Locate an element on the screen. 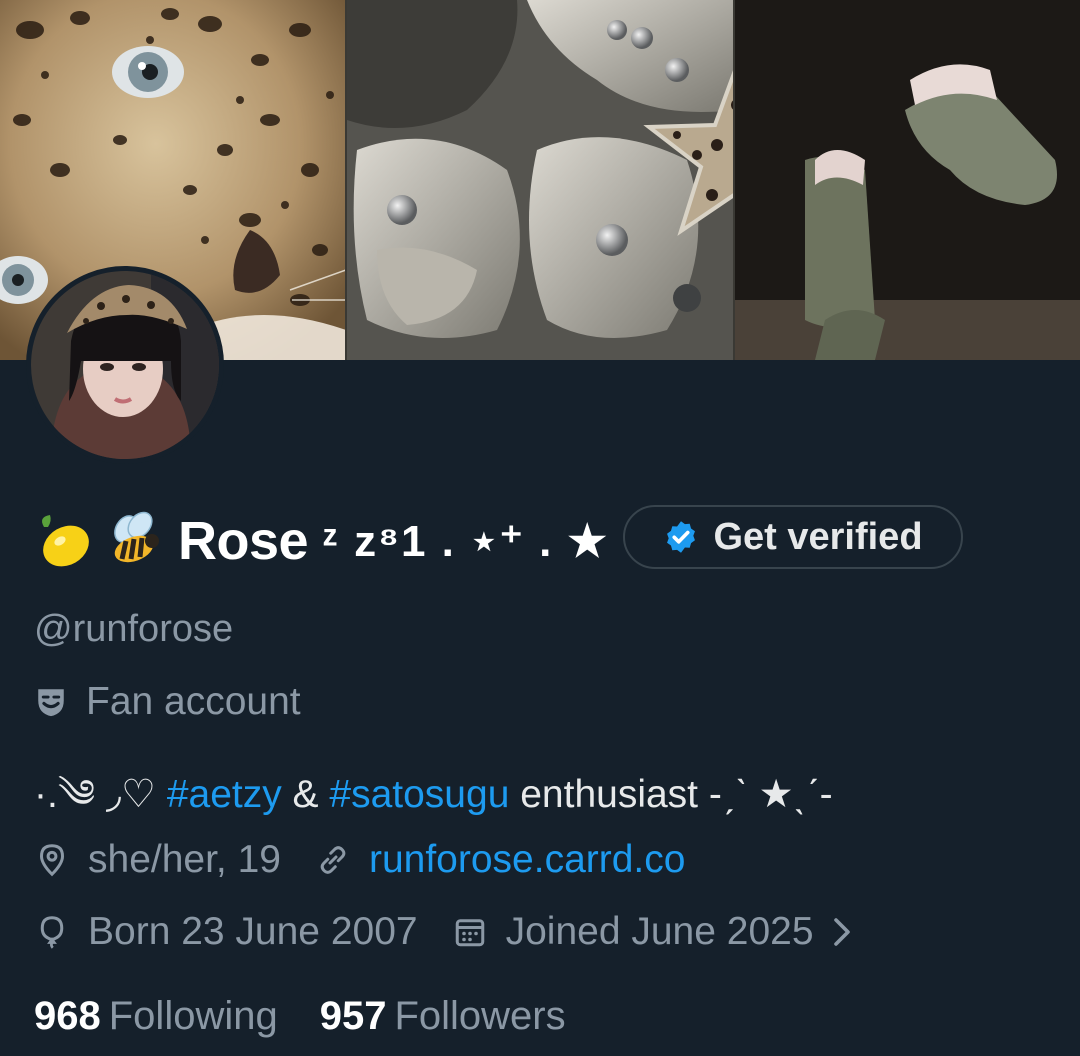 Image resolution: width=1080 pixels, height=1056 pixels. hashtag-link-satosugu: #satosugu is located at coordinates (419, 794).